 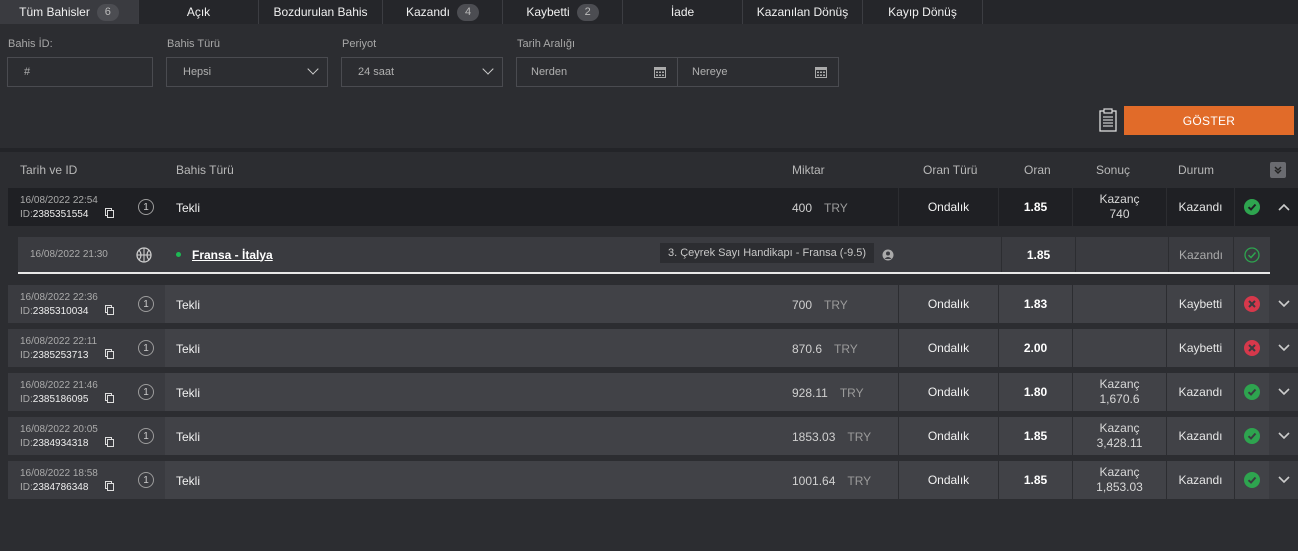 What do you see at coordinates (1284, 207) in the screenshot?
I see `collapse-button` at bounding box center [1284, 207].